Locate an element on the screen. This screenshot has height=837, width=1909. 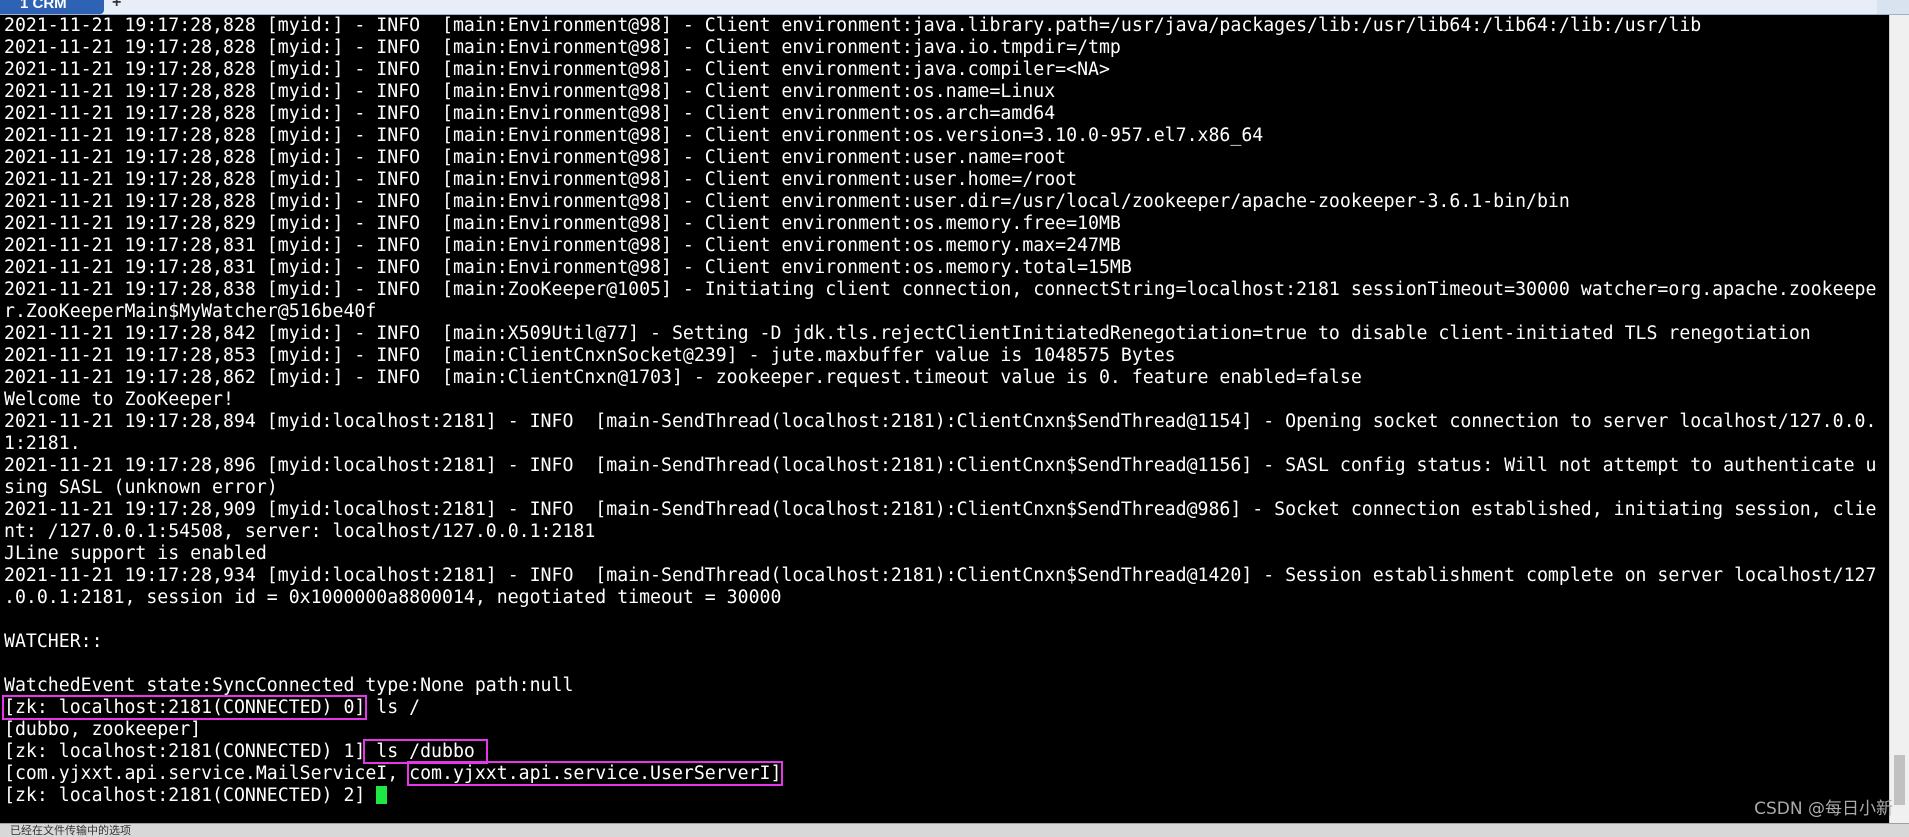
output-text: [com.yjxxt.api.service.MailServiceI, is located at coordinates (207, 773).